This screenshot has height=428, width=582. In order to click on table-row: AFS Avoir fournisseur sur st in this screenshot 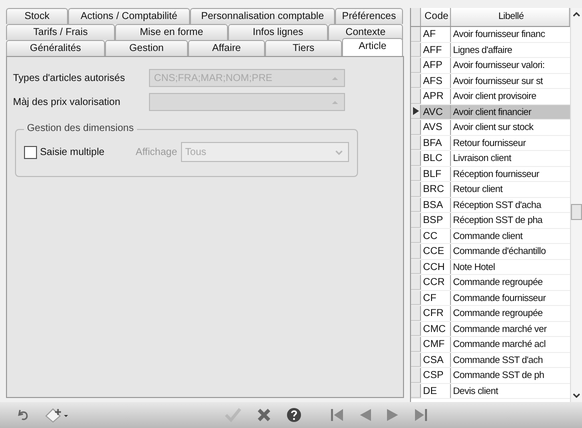, I will do `click(490, 81)`.